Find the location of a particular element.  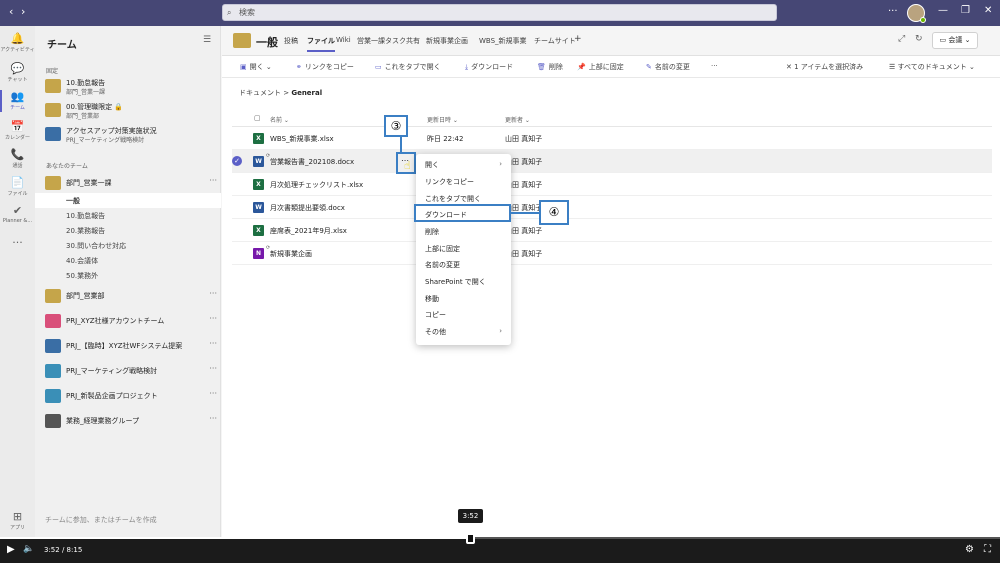

breadcrumb-root: ドキュメント is located at coordinates (260, 93).